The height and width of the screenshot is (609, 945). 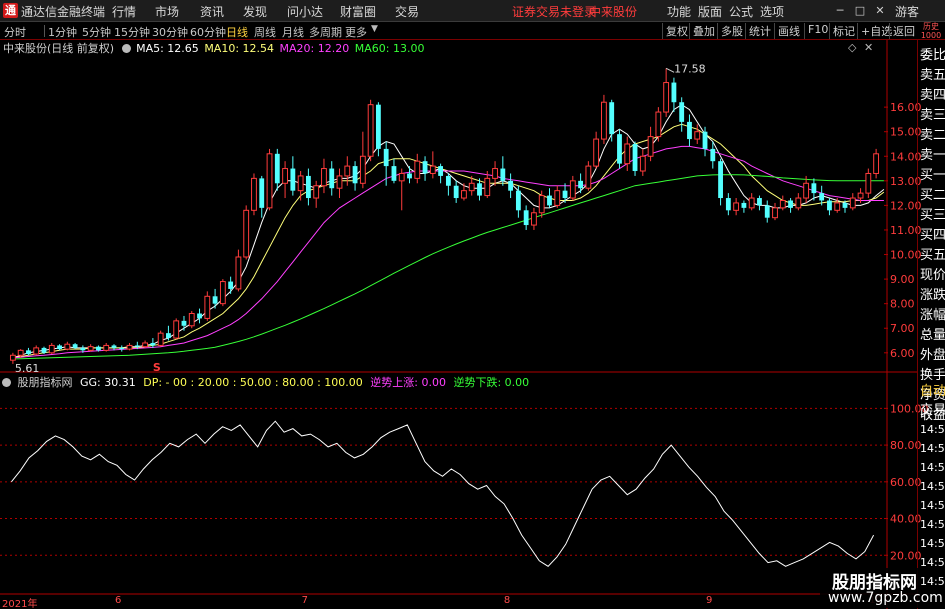 What do you see at coordinates (932, 275) in the screenshot?
I see `side-label: 现价` at bounding box center [932, 275].